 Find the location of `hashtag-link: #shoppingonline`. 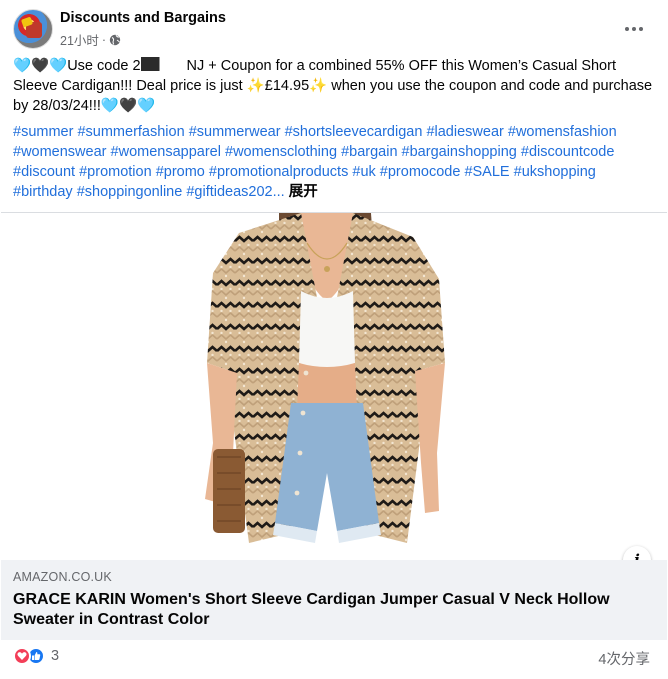

hashtag-link: #shoppingonline is located at coordinates (130, 192).